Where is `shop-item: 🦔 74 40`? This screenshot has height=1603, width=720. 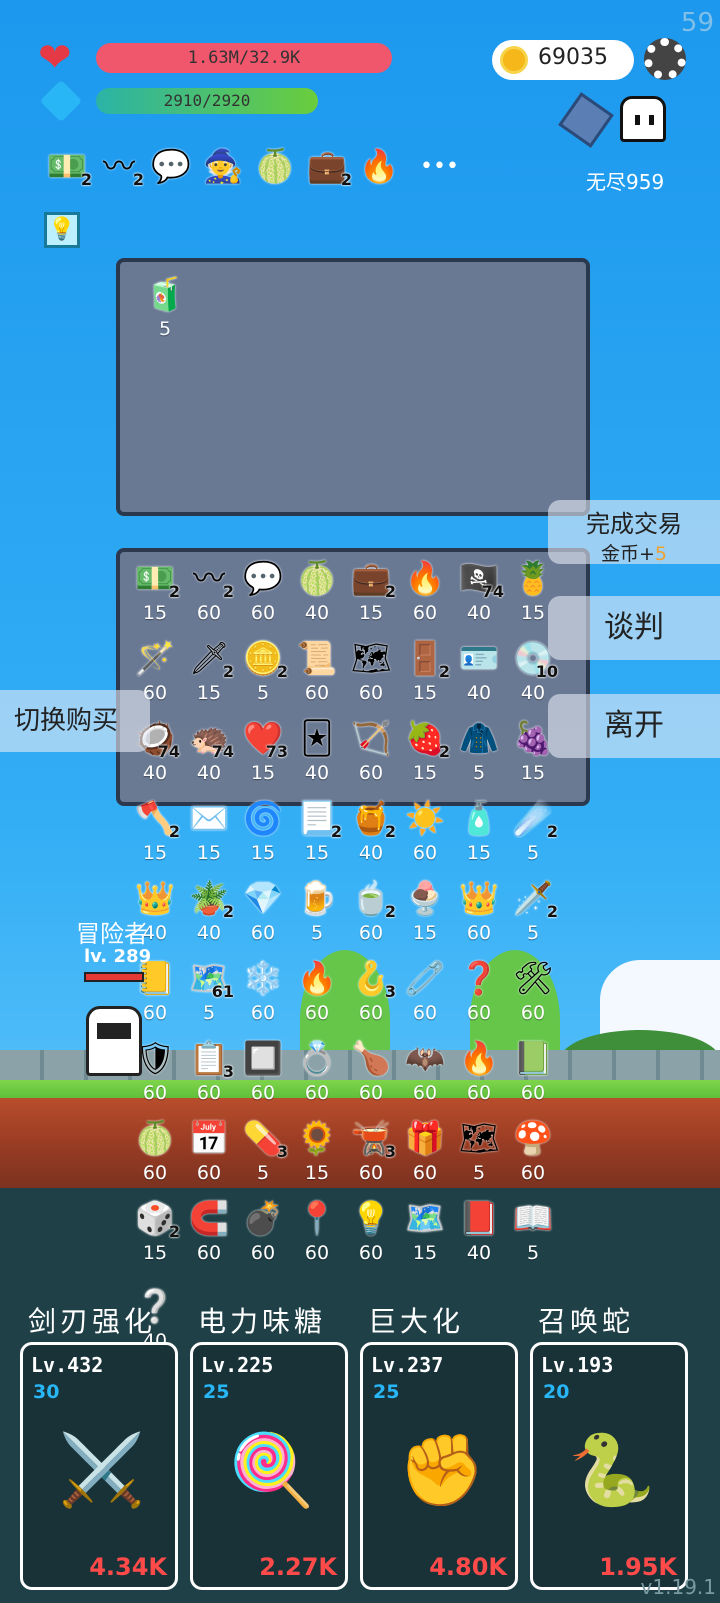
shop-item: 🦔 74 40 is located at coordinates (209, 757).